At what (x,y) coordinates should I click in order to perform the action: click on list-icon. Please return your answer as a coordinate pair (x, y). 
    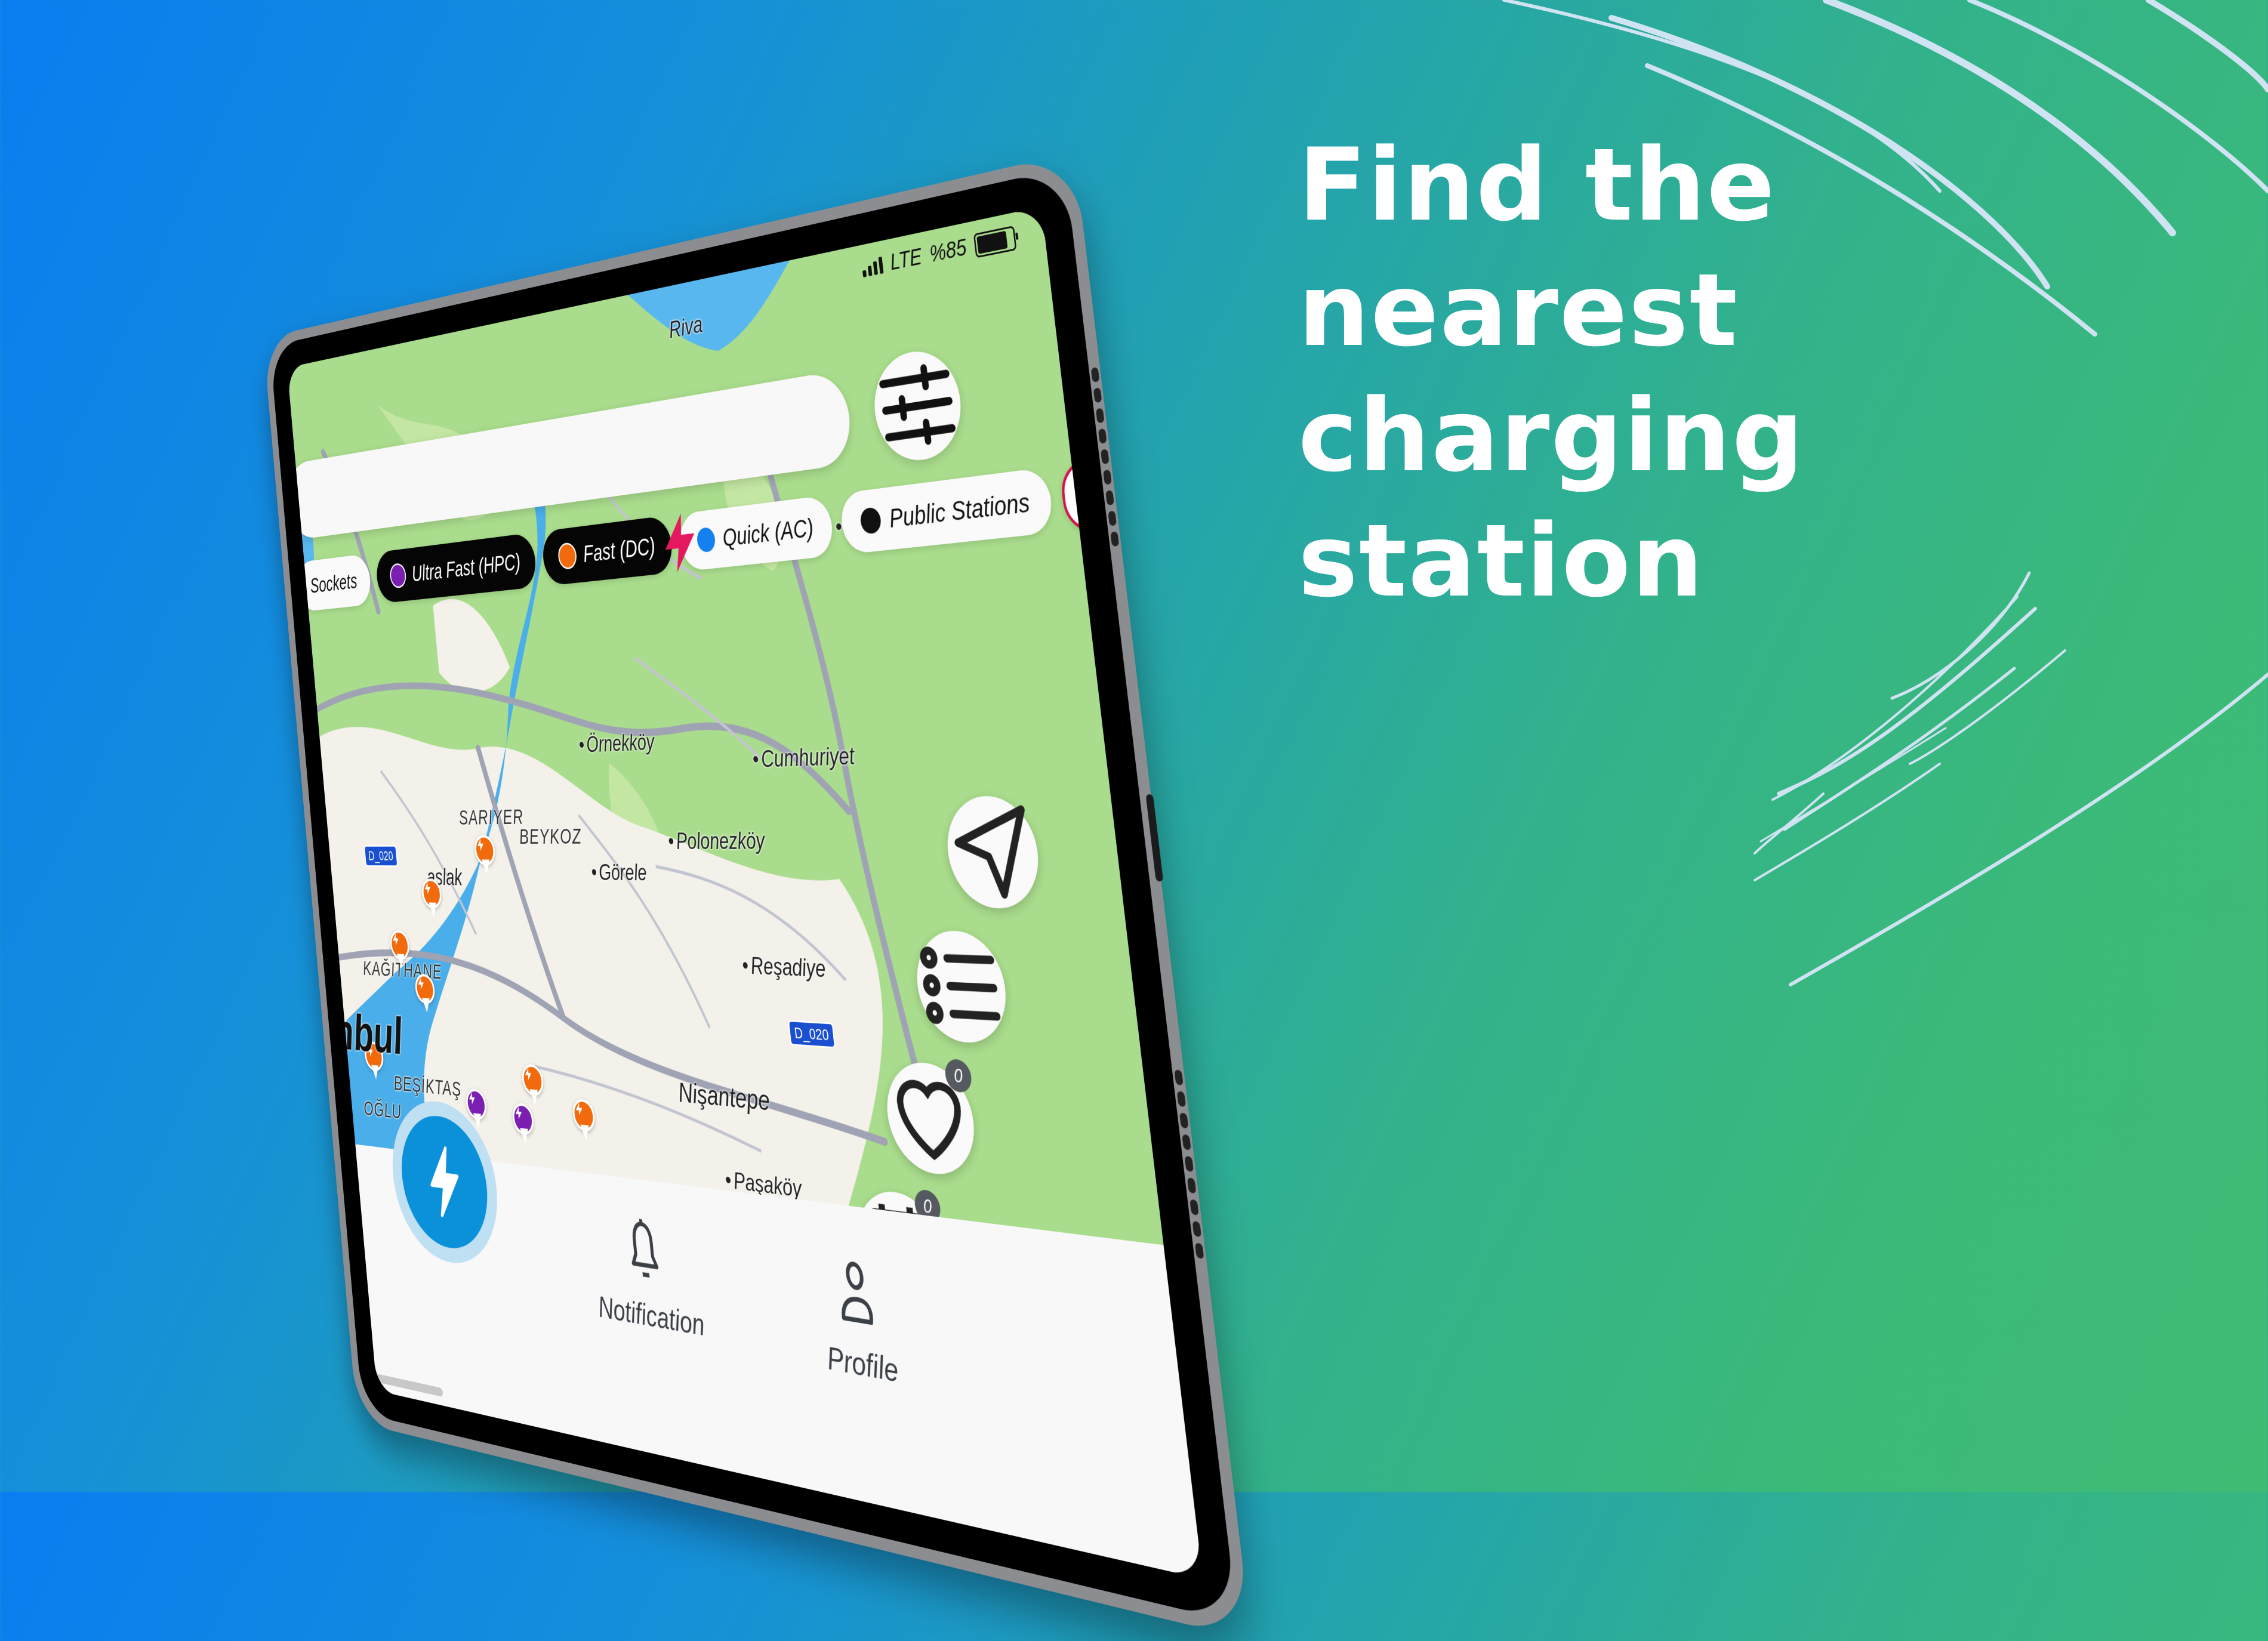
    Looking at the image, I should click on (961, 988).